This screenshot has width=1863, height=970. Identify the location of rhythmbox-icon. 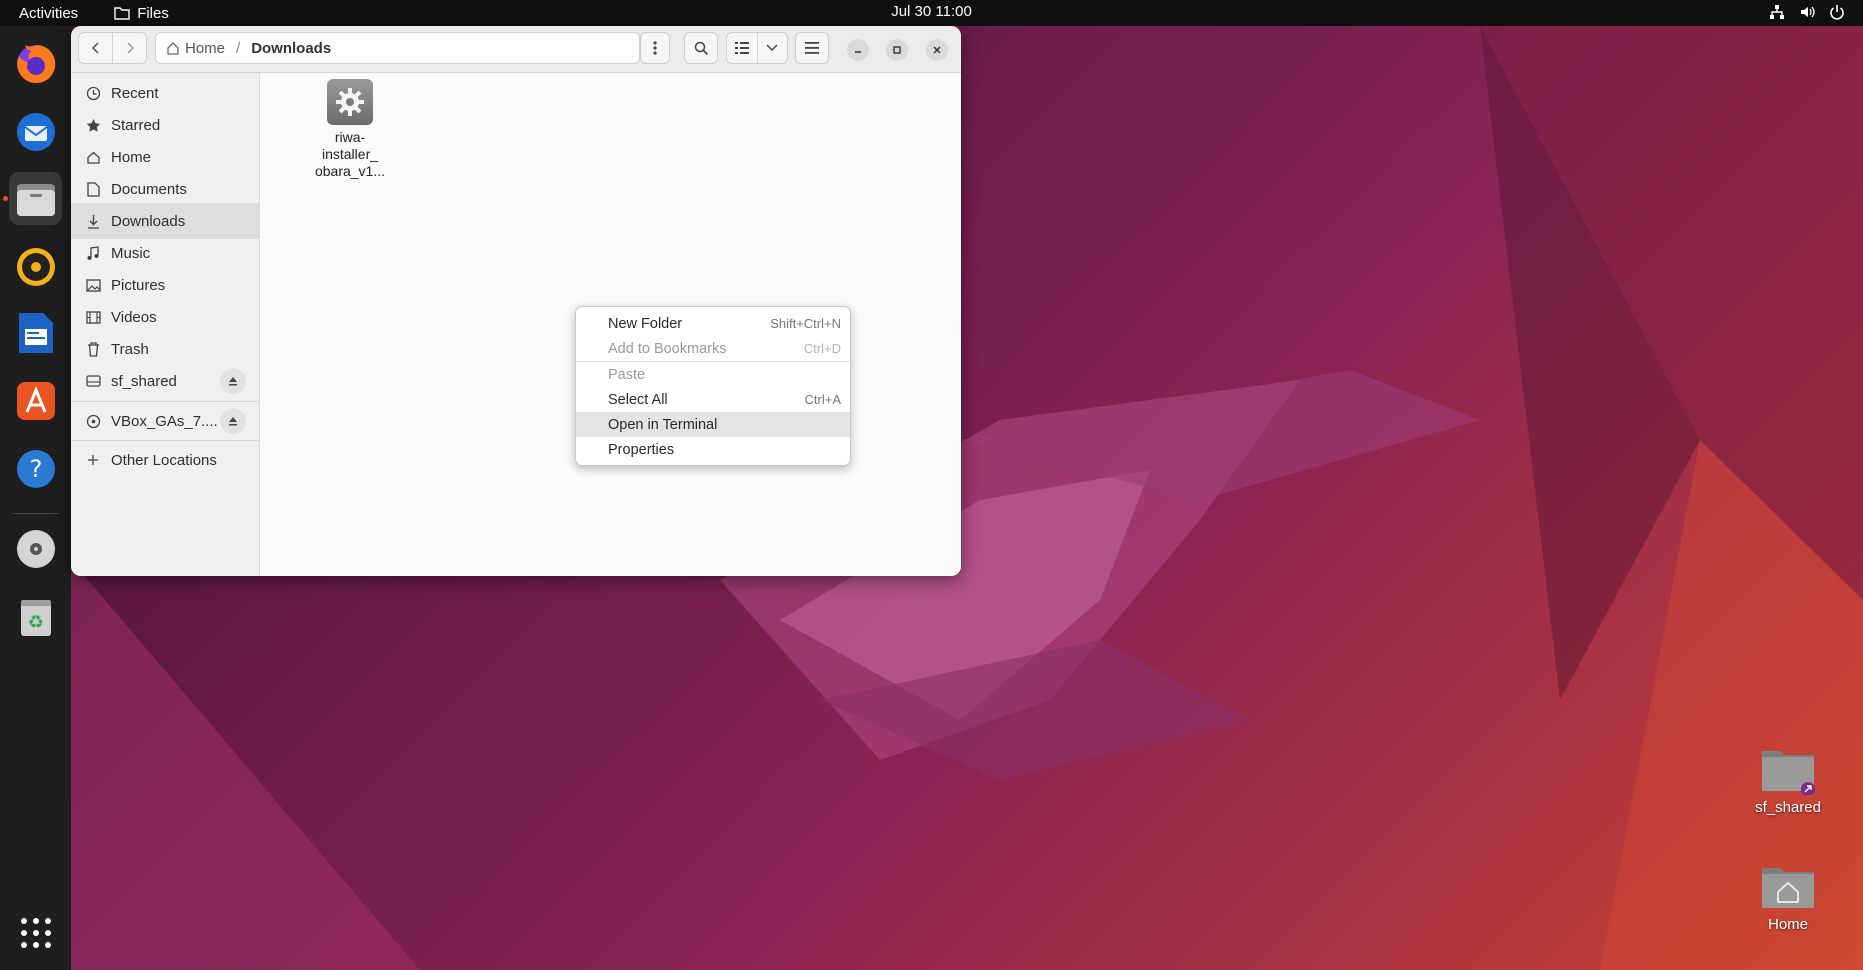
(35, 266).